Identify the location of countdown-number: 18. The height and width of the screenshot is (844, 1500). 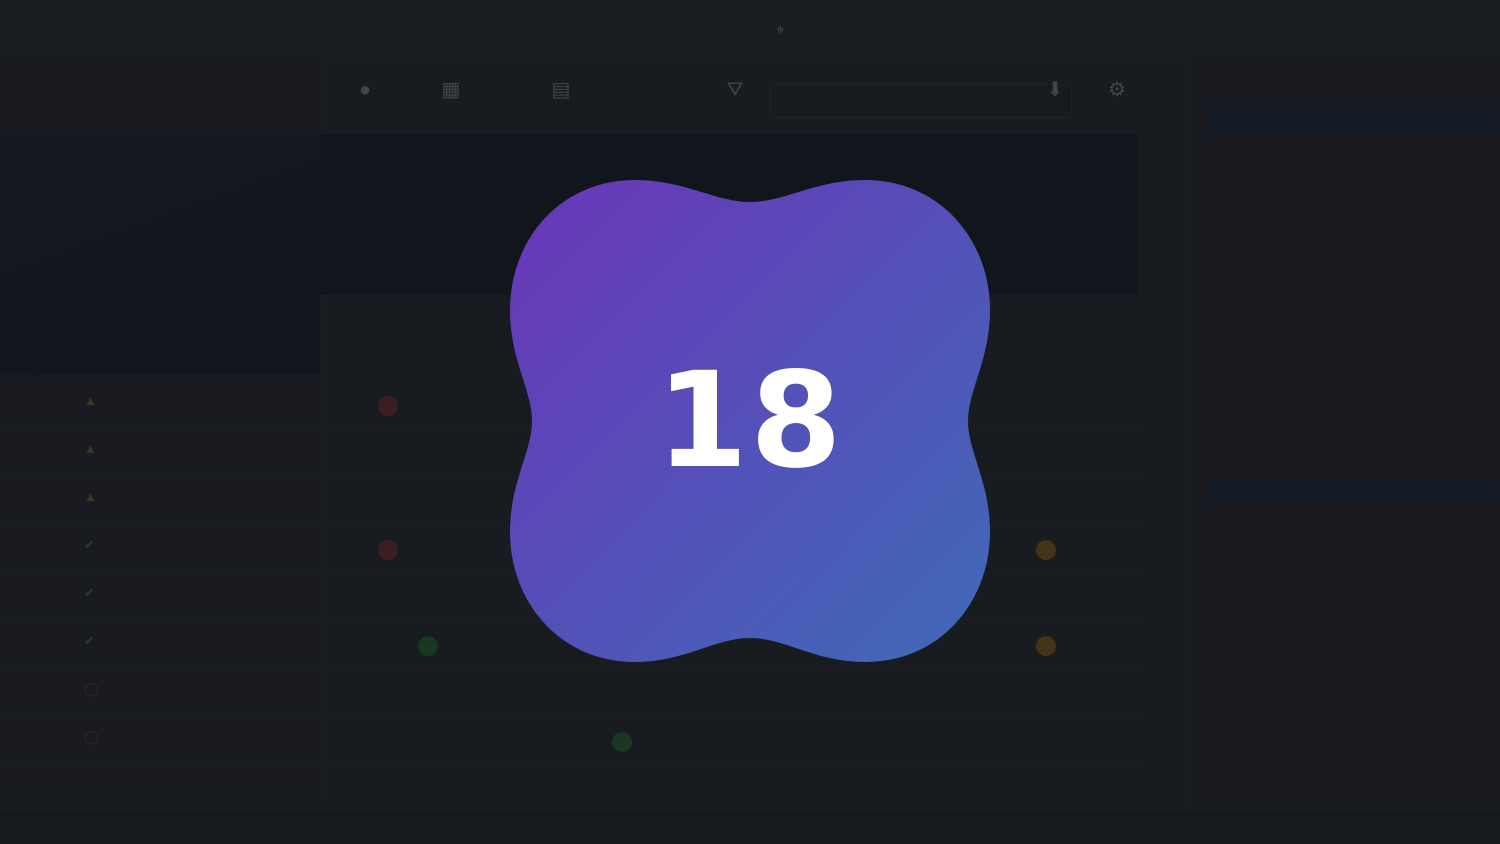
(750, 421).